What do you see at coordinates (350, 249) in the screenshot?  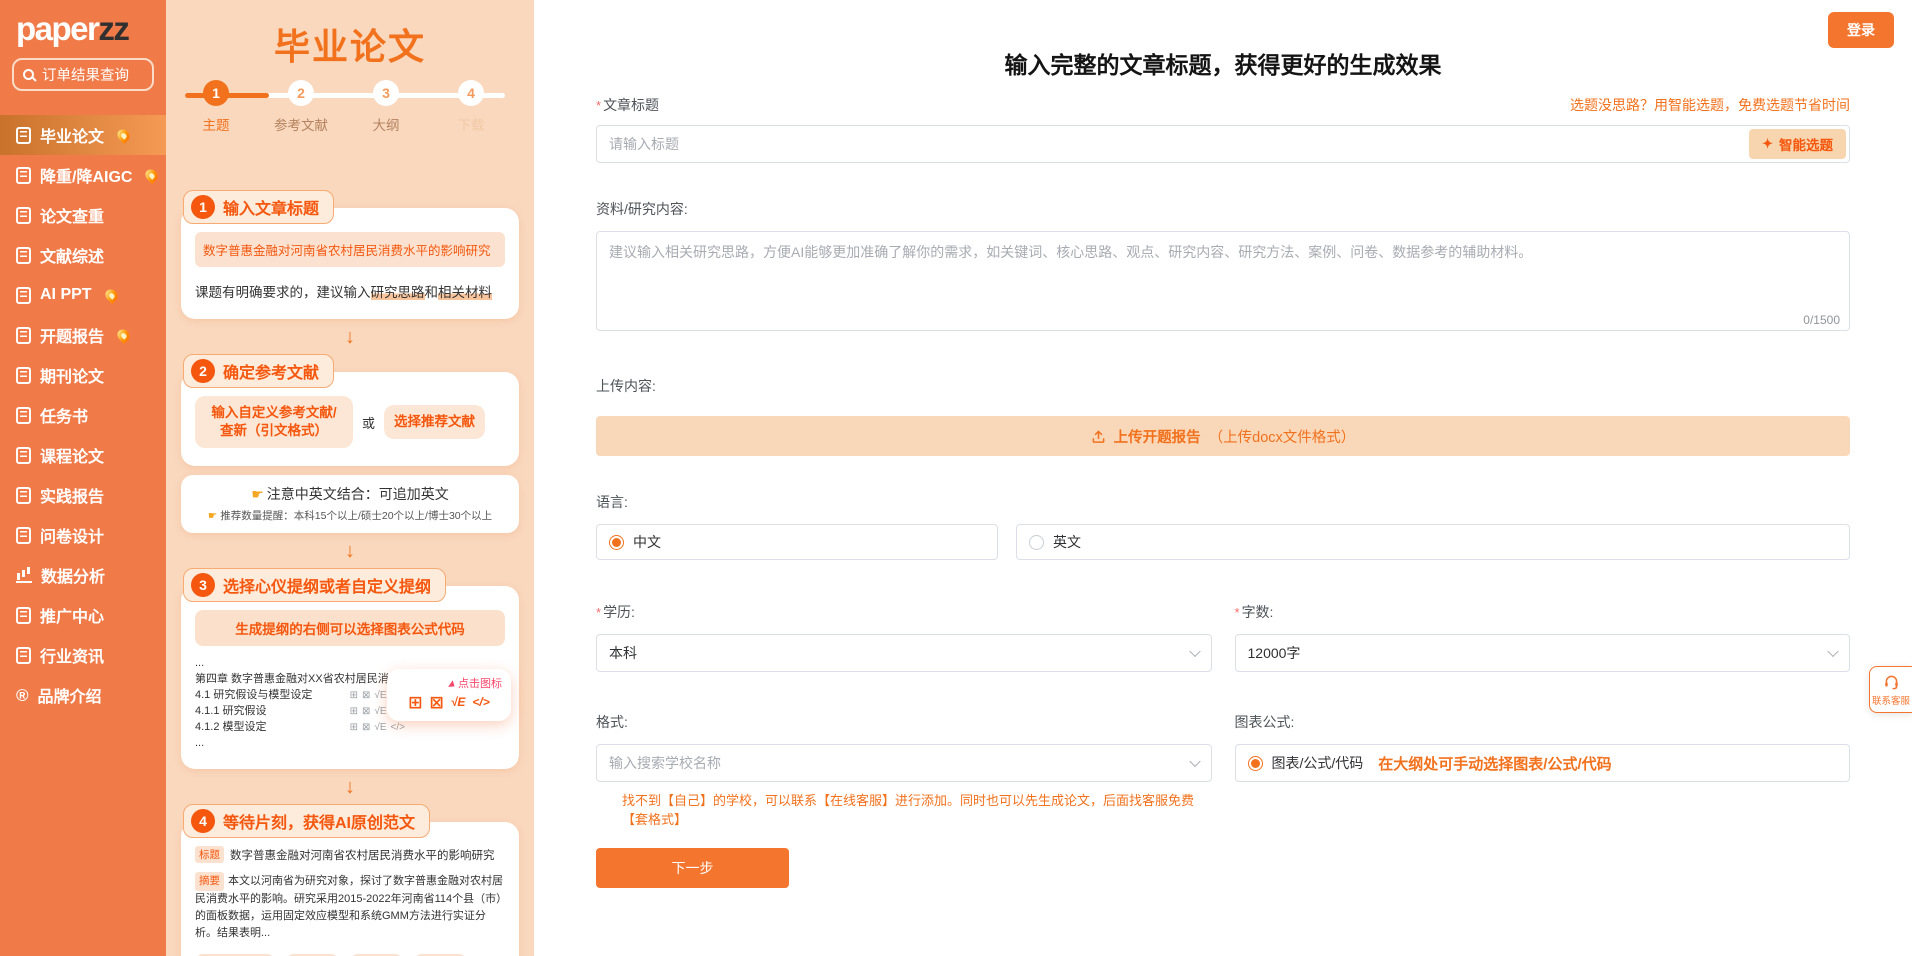 I see `example-title: 数字普惠金融对河南省农村居民消费水平的影响研究` at bounding box center [350, 249].